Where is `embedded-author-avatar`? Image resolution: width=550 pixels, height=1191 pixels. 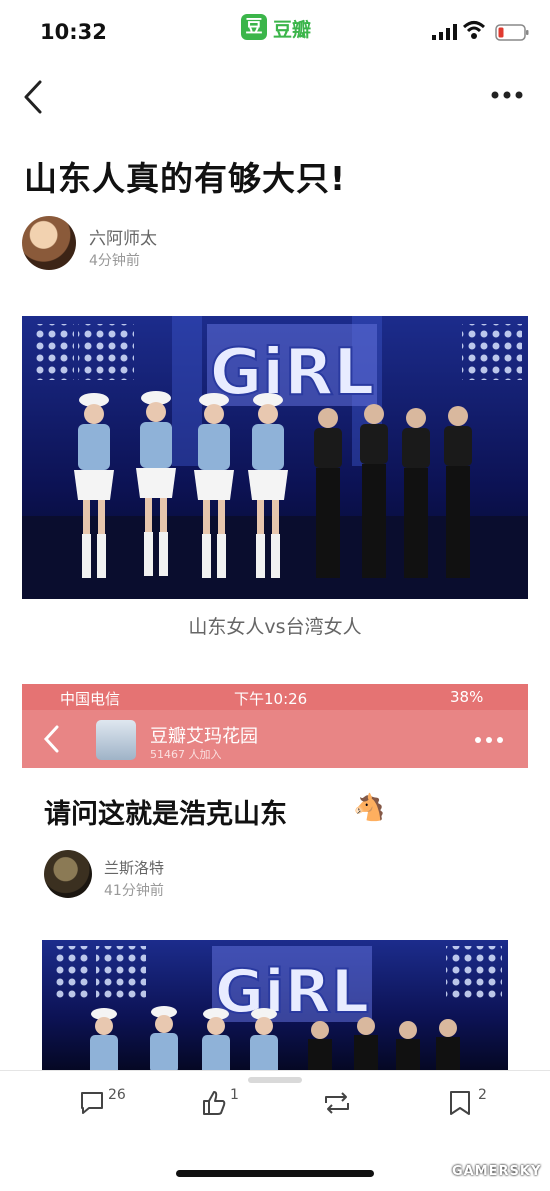 embedded-author-avatar is located at coordinates (68, 874).